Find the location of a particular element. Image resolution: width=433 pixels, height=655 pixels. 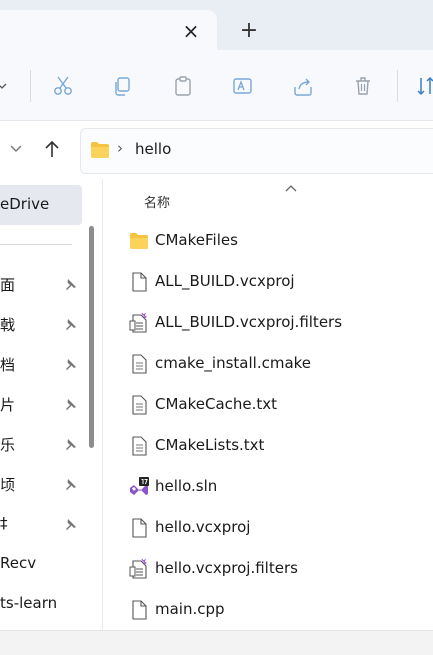

new-tab-button: + is located at coordinates (249, 31).